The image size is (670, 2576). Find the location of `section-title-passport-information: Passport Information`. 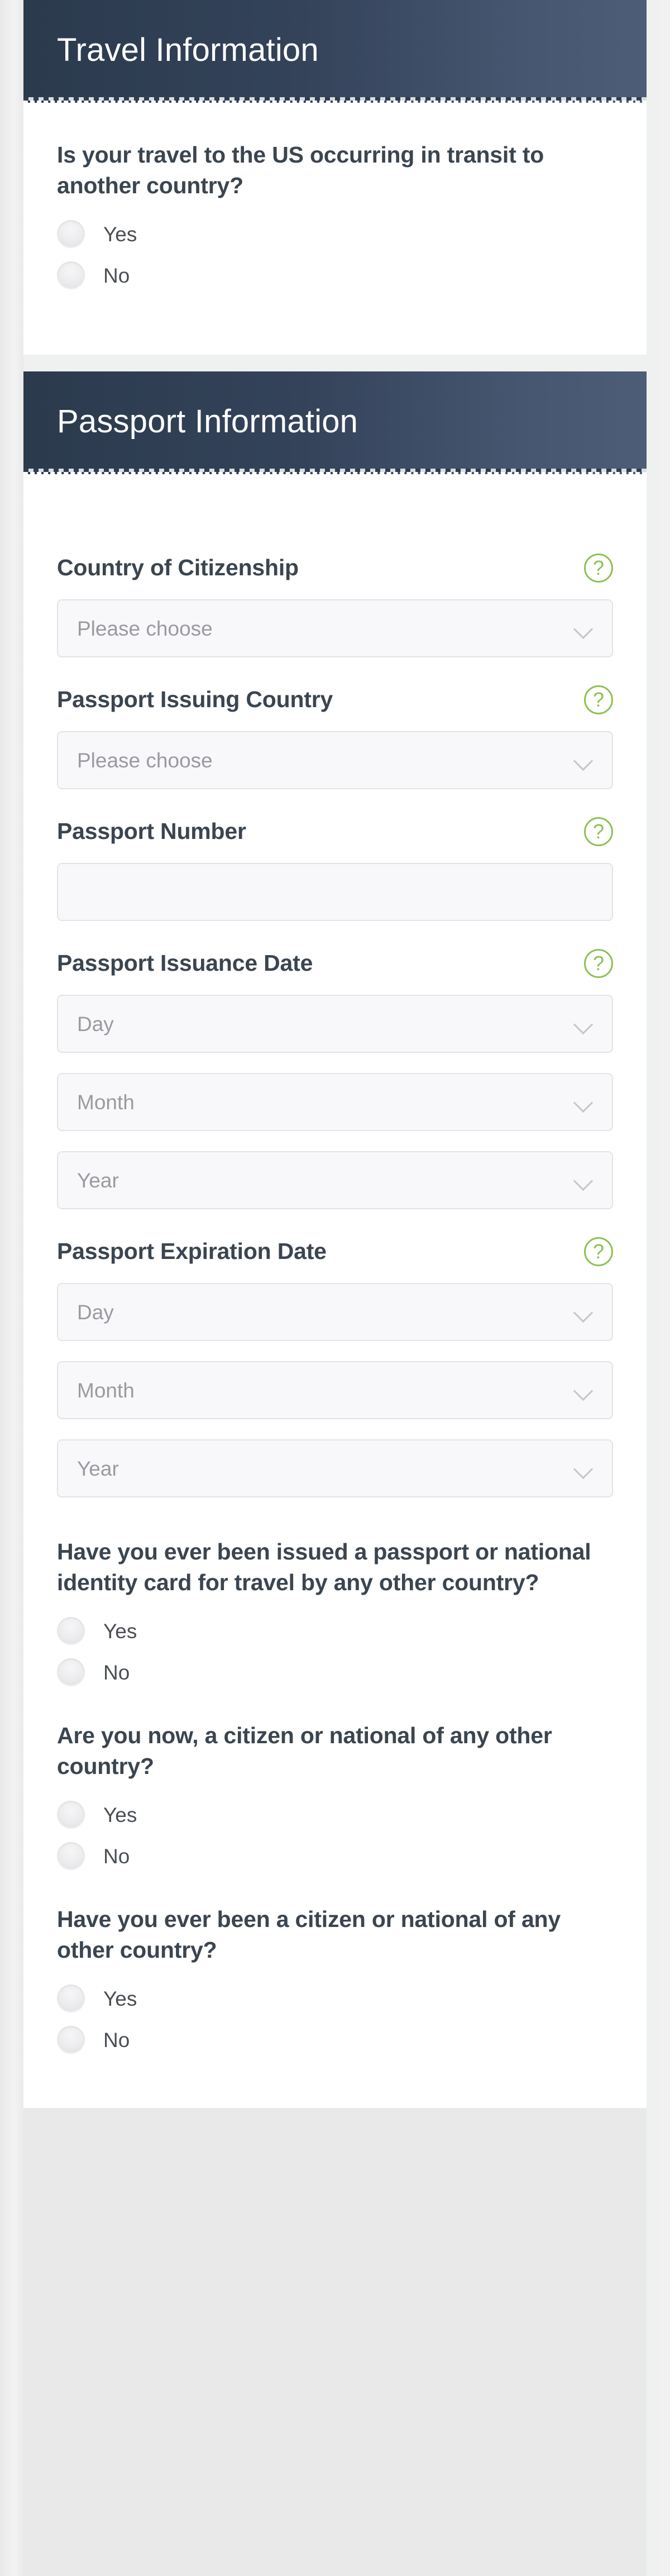

section-title-passport-information: Passport Information is located at coordinates (208, 422).